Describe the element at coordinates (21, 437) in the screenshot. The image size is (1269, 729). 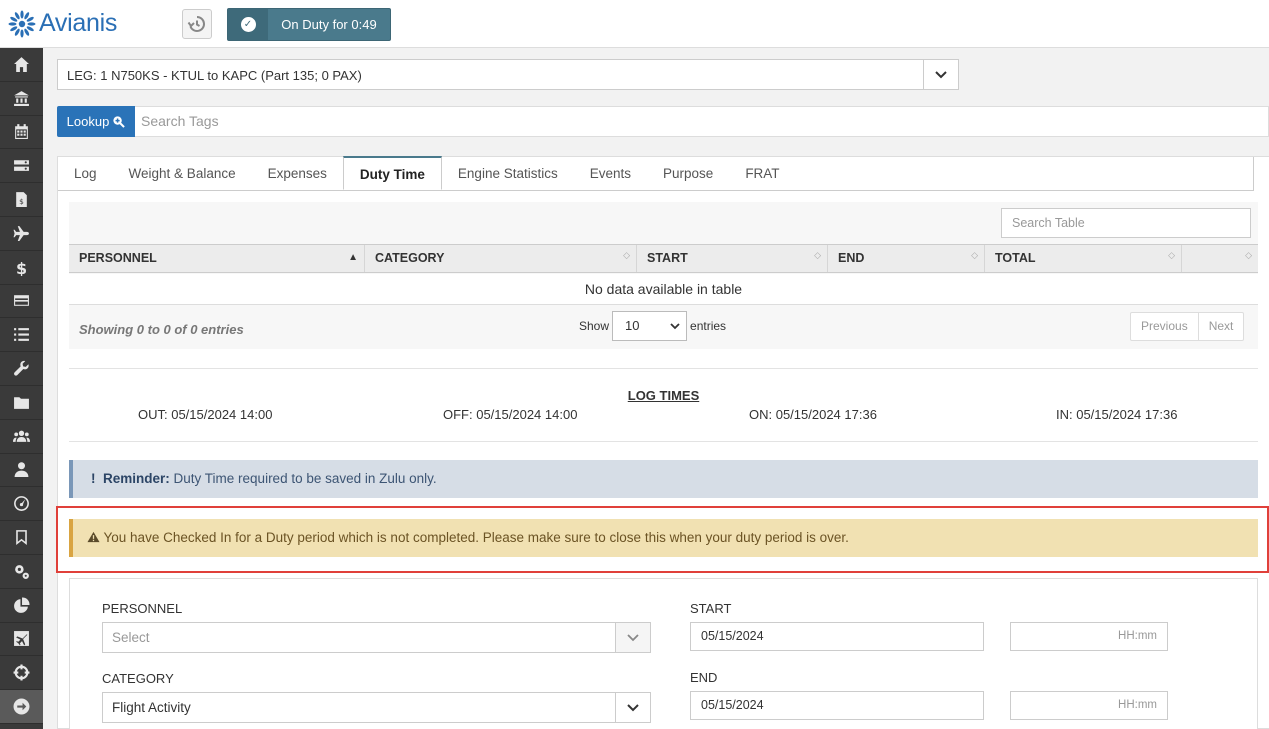
I see `sidebar-item-crew` at that location.